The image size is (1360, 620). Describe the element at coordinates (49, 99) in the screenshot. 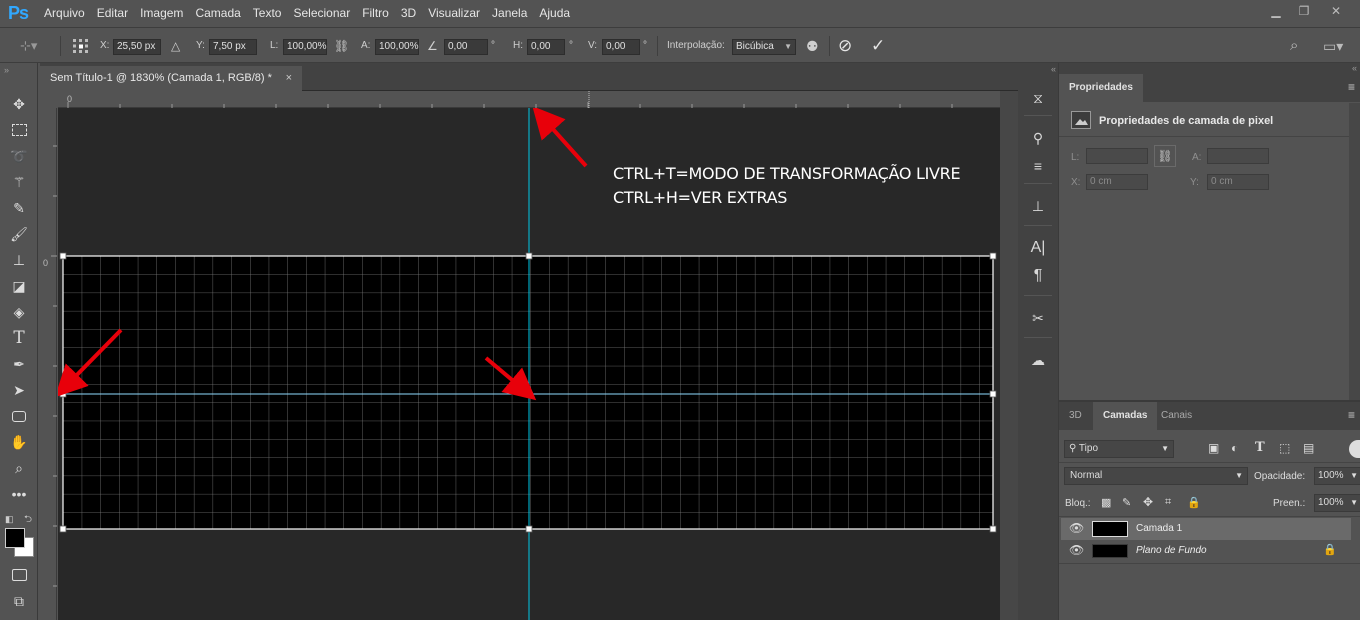

I see `ruler-origin` at that location.